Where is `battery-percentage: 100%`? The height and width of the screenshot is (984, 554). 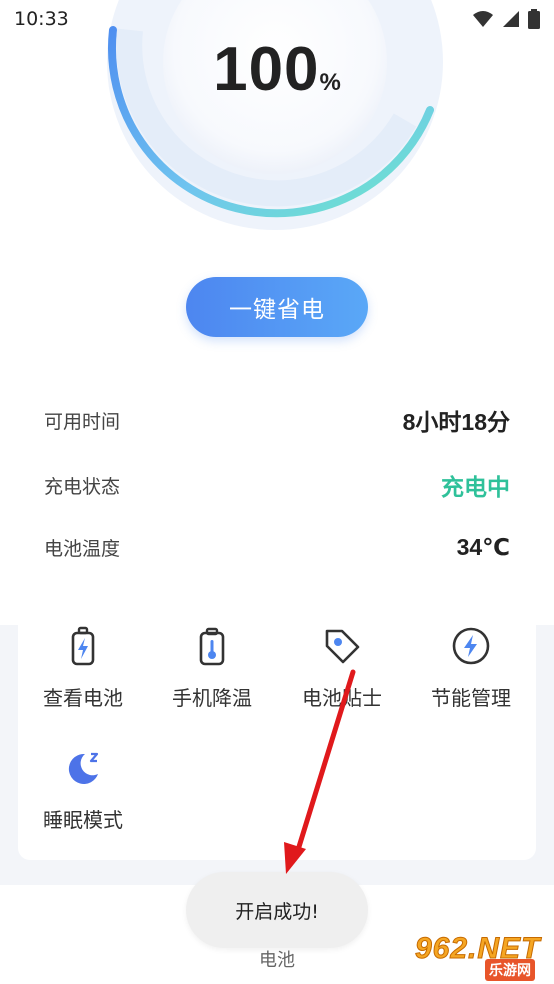 battery-percentage: 100% is located at coordinates (277, 69).